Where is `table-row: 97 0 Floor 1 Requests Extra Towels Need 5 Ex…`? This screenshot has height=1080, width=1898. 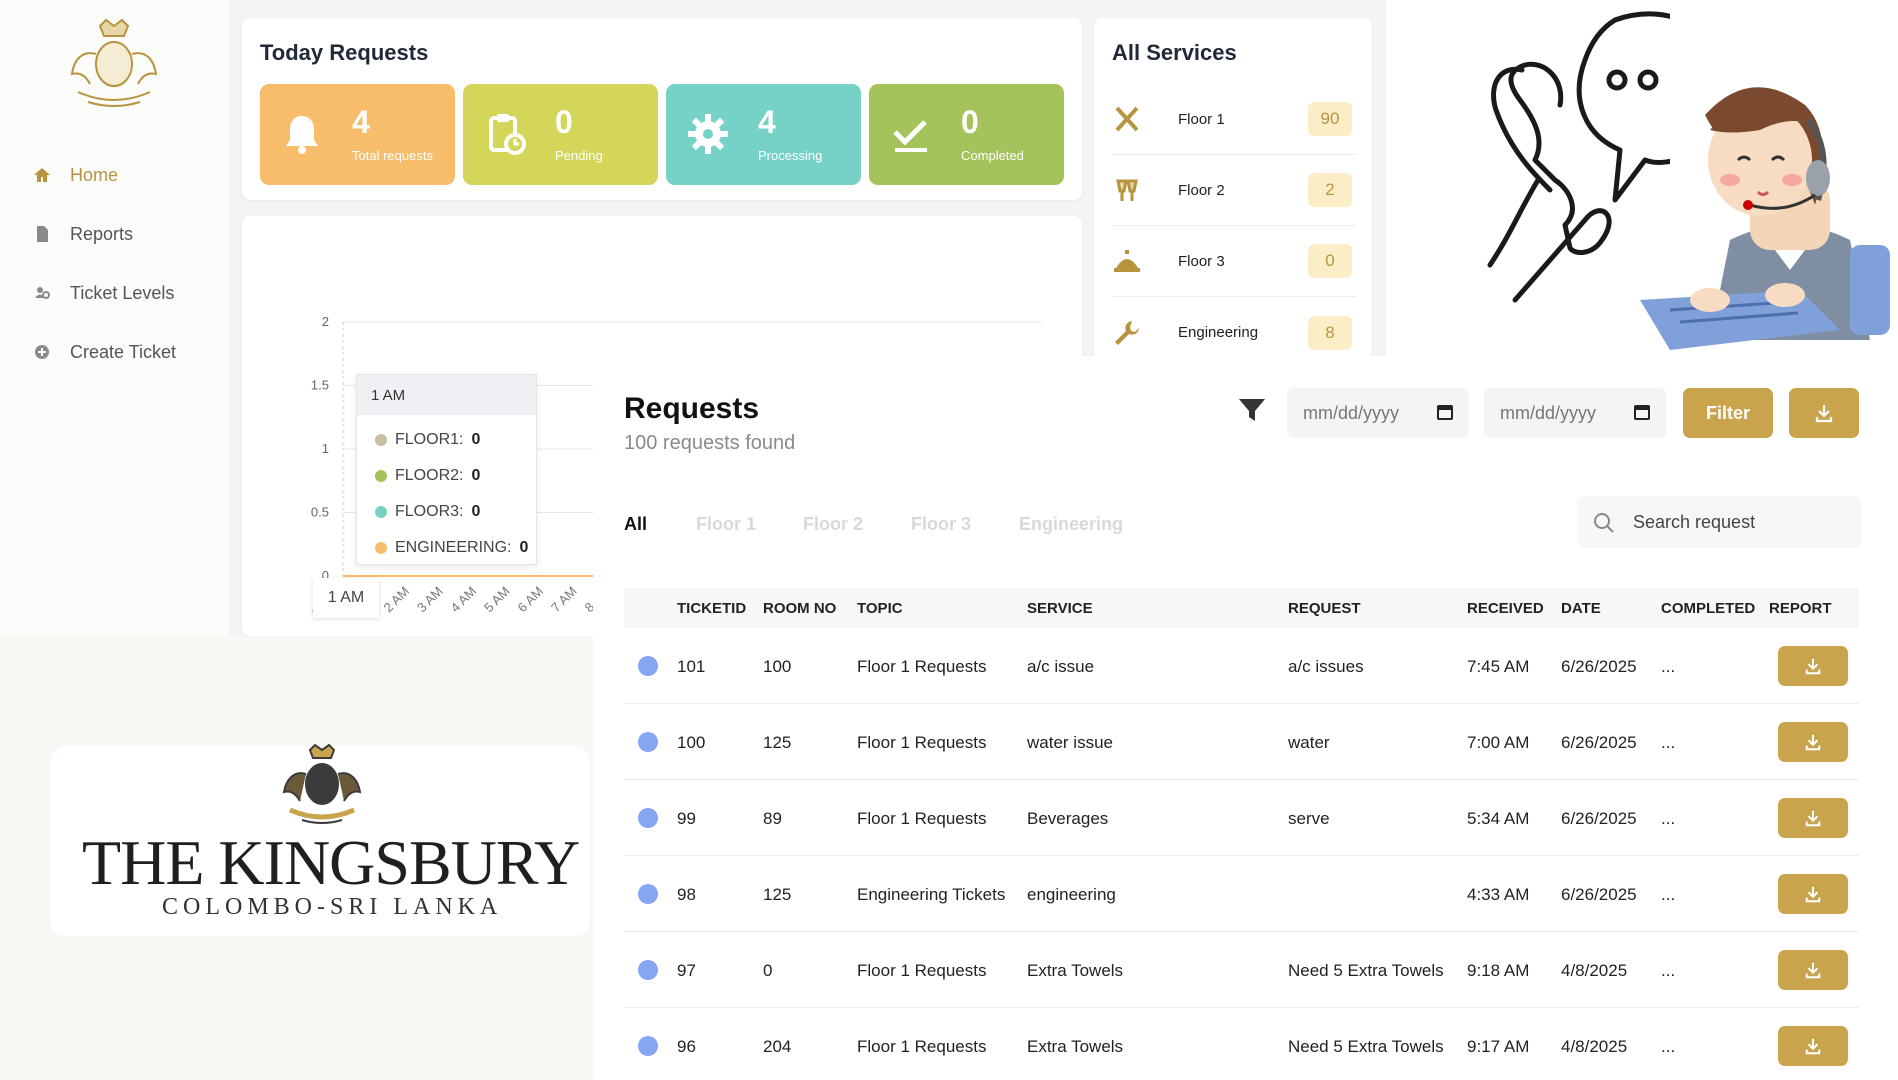 table-row: 97 0 Floor 1 Requests Extra Towels Need 5 Ex… is located at coordinates (1241, 970).